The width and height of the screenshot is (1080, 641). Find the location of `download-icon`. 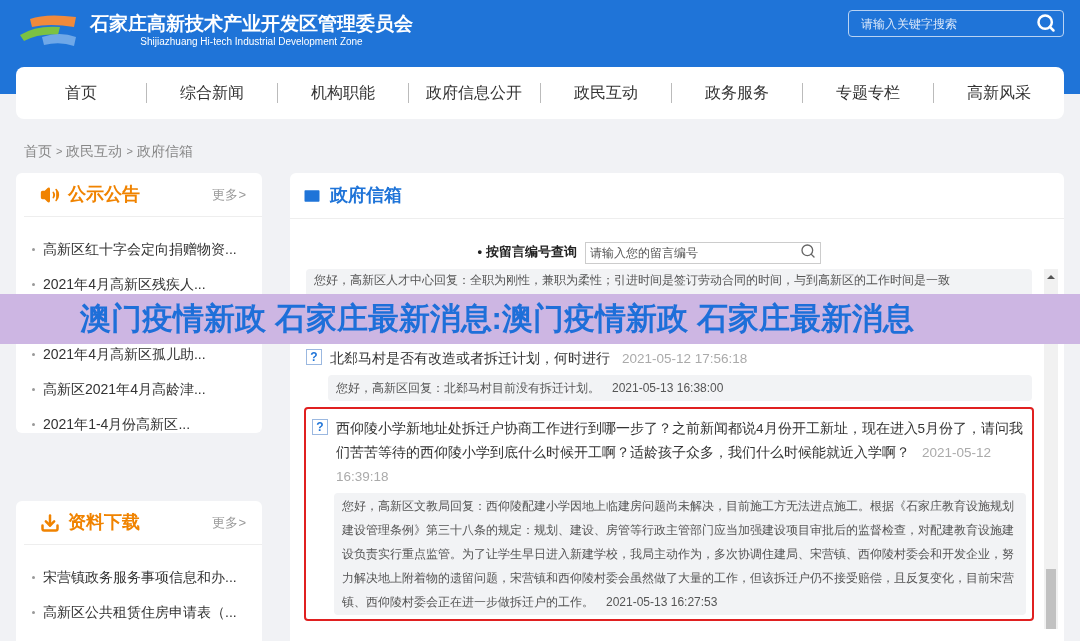

download-icon is located at coordinates (50, 522).